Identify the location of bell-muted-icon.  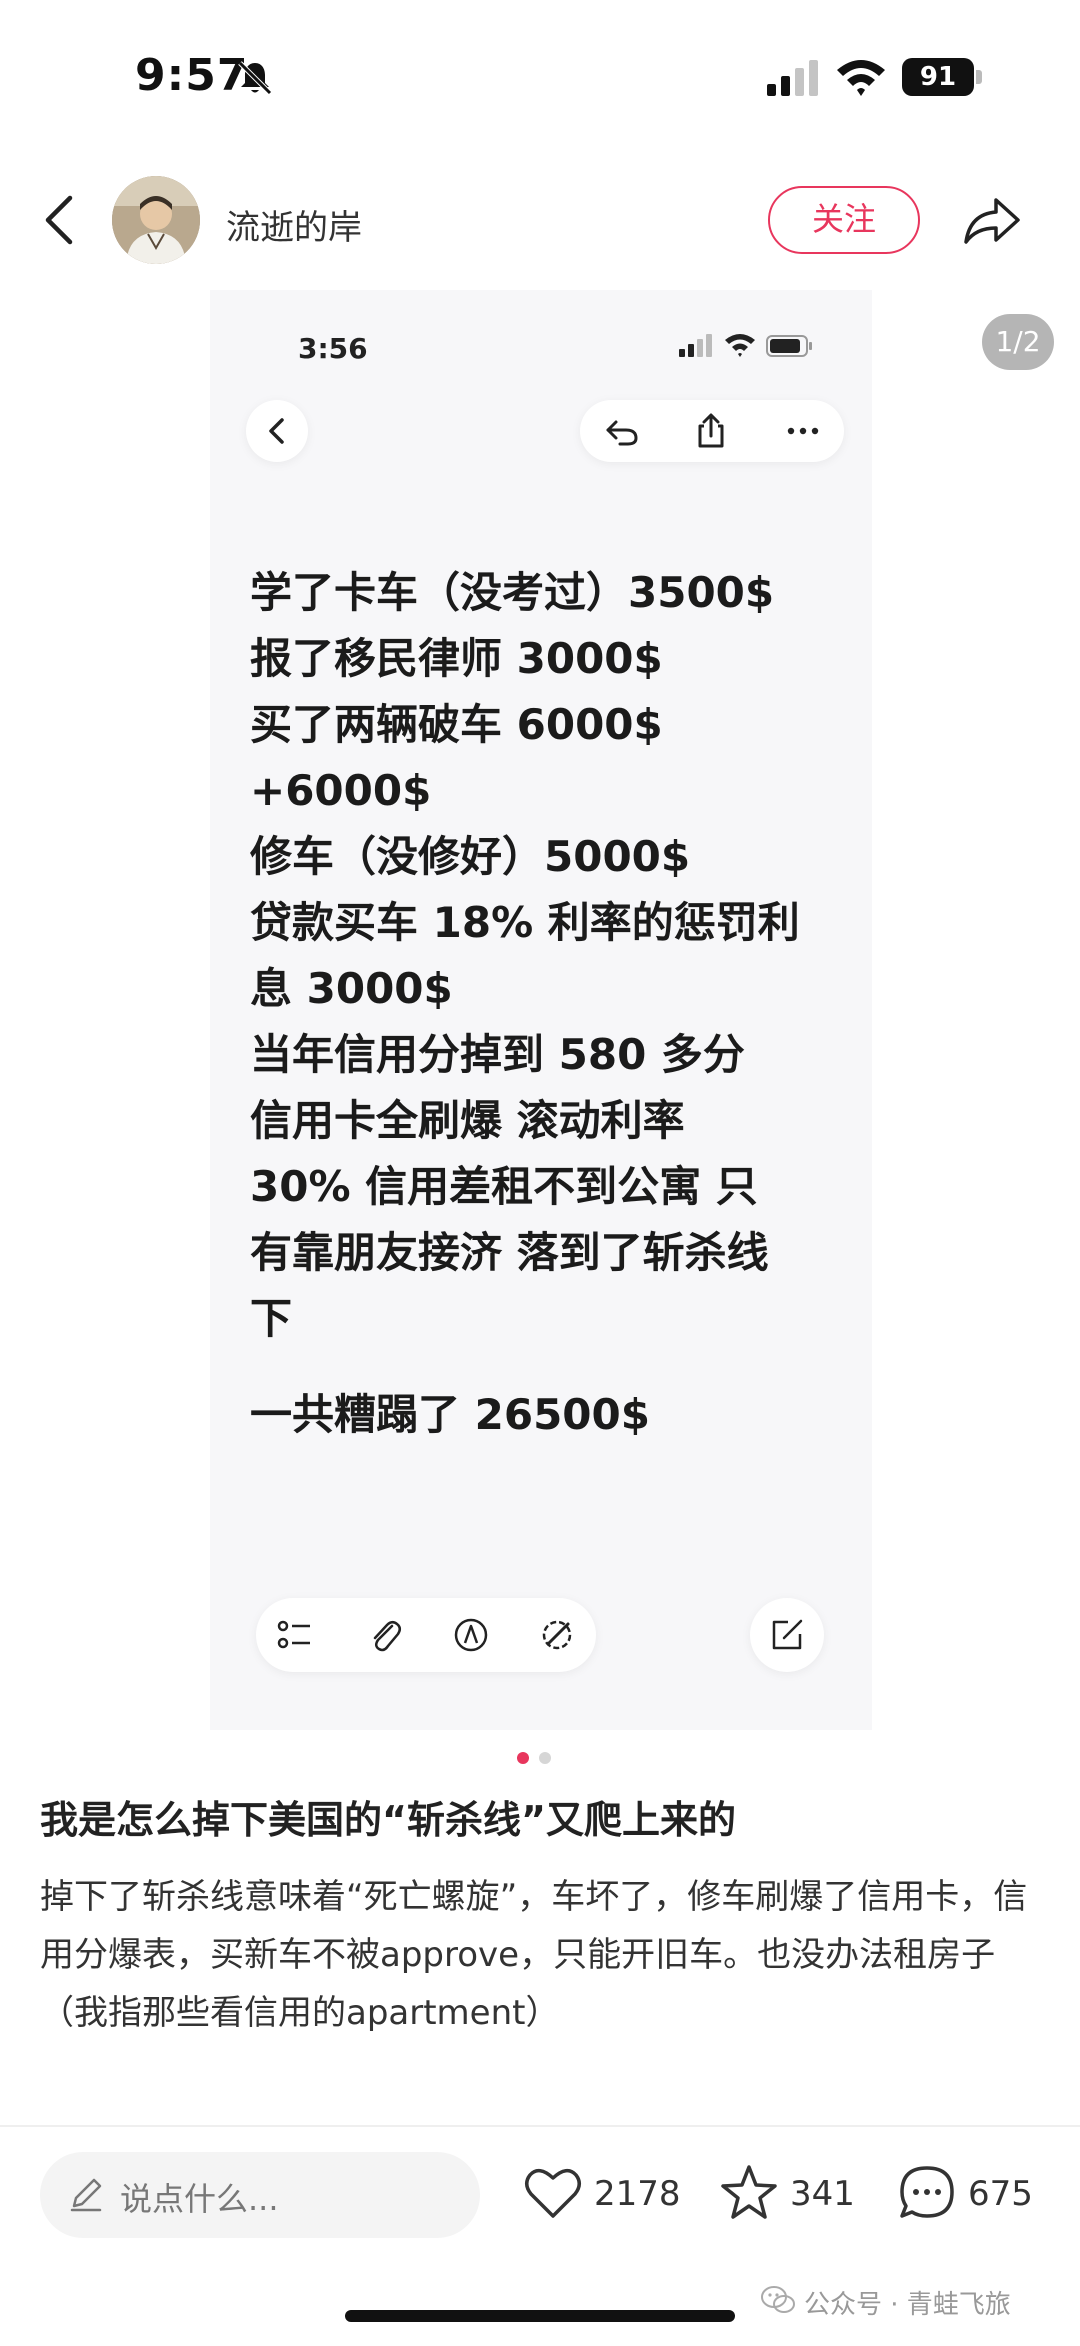
(255, 78).